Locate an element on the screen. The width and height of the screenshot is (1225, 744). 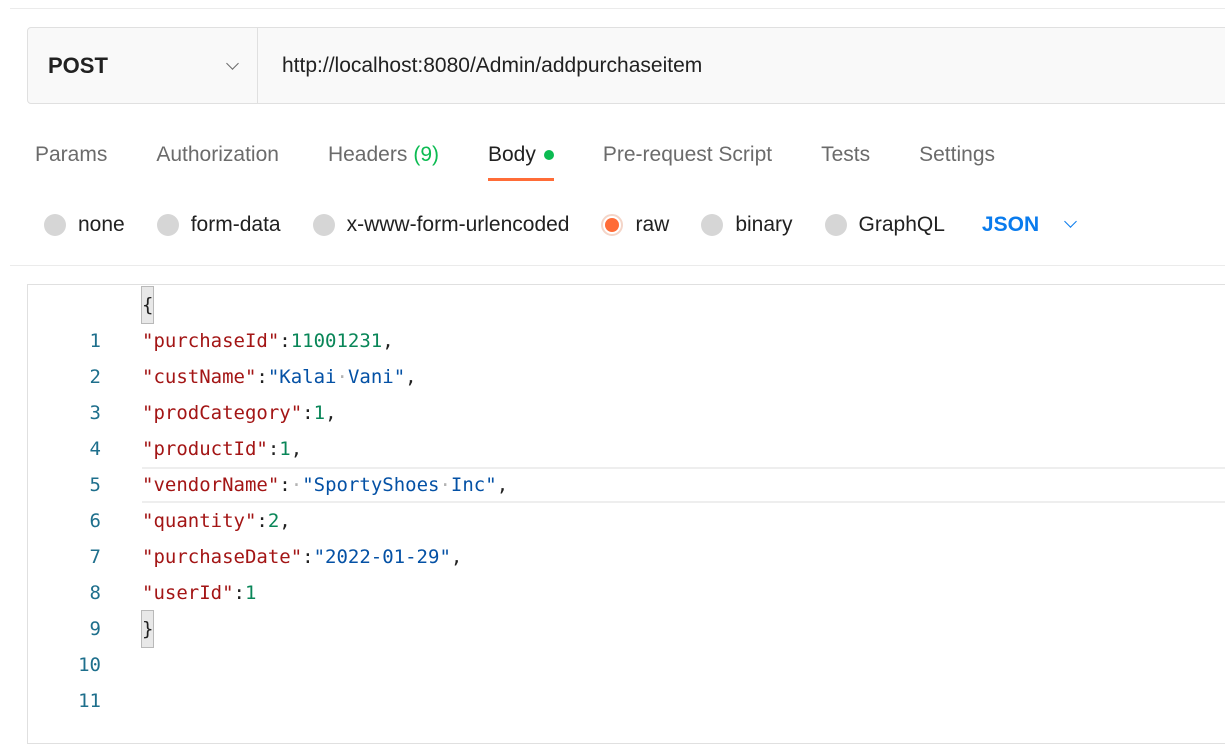
code-line: 3 "custName":"Kalai·Vani", is located at coordinates (626, 391).